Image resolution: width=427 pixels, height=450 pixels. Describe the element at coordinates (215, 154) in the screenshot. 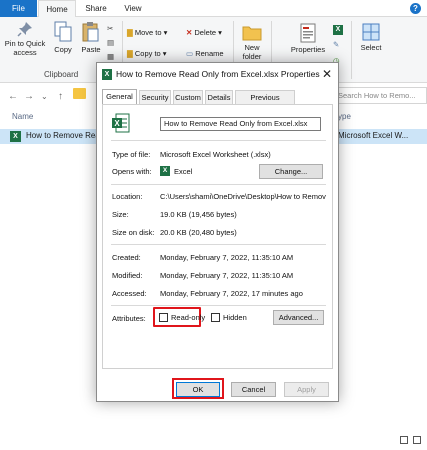

I see `type-value: Microsoft Excel Worksheet (.xlsx)` at that location.